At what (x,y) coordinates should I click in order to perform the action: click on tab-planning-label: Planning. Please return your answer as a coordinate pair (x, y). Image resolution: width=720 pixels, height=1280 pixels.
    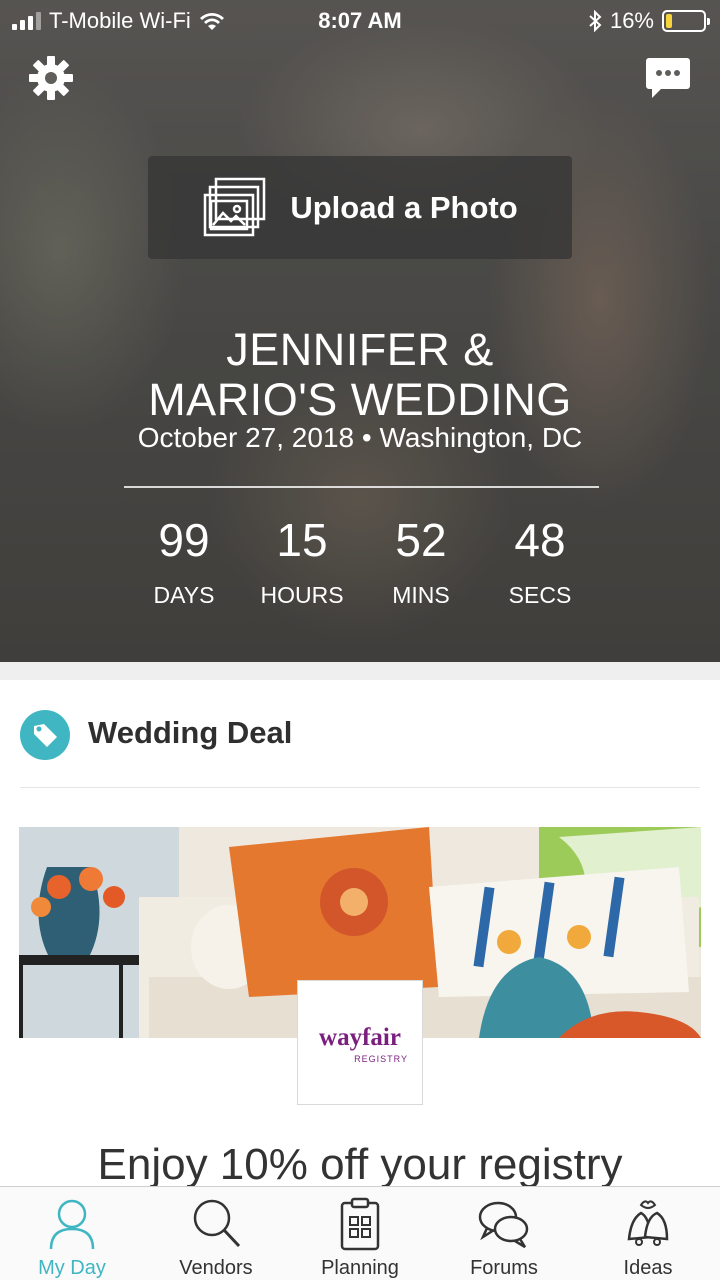
    Looking at the image, I should click on (360, 1268).